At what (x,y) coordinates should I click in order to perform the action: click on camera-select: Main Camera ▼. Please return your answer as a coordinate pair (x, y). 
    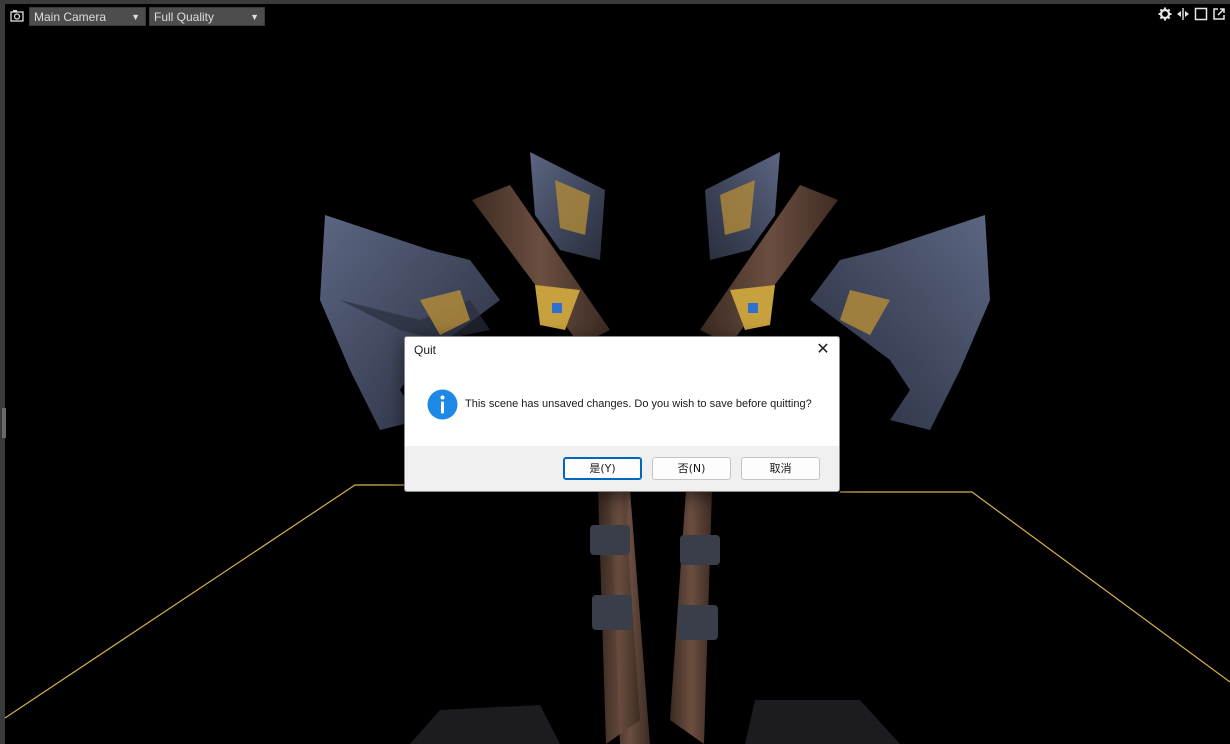
    Looking at the image, I should click on (87, 16).